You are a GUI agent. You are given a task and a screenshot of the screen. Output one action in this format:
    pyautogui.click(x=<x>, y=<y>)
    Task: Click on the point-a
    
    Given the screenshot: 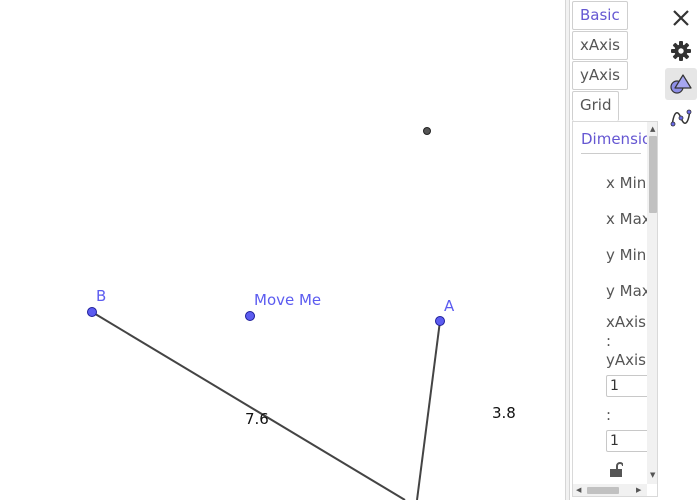 What is the action you would take?
    pyautogui.click(x=440, y=321)
    